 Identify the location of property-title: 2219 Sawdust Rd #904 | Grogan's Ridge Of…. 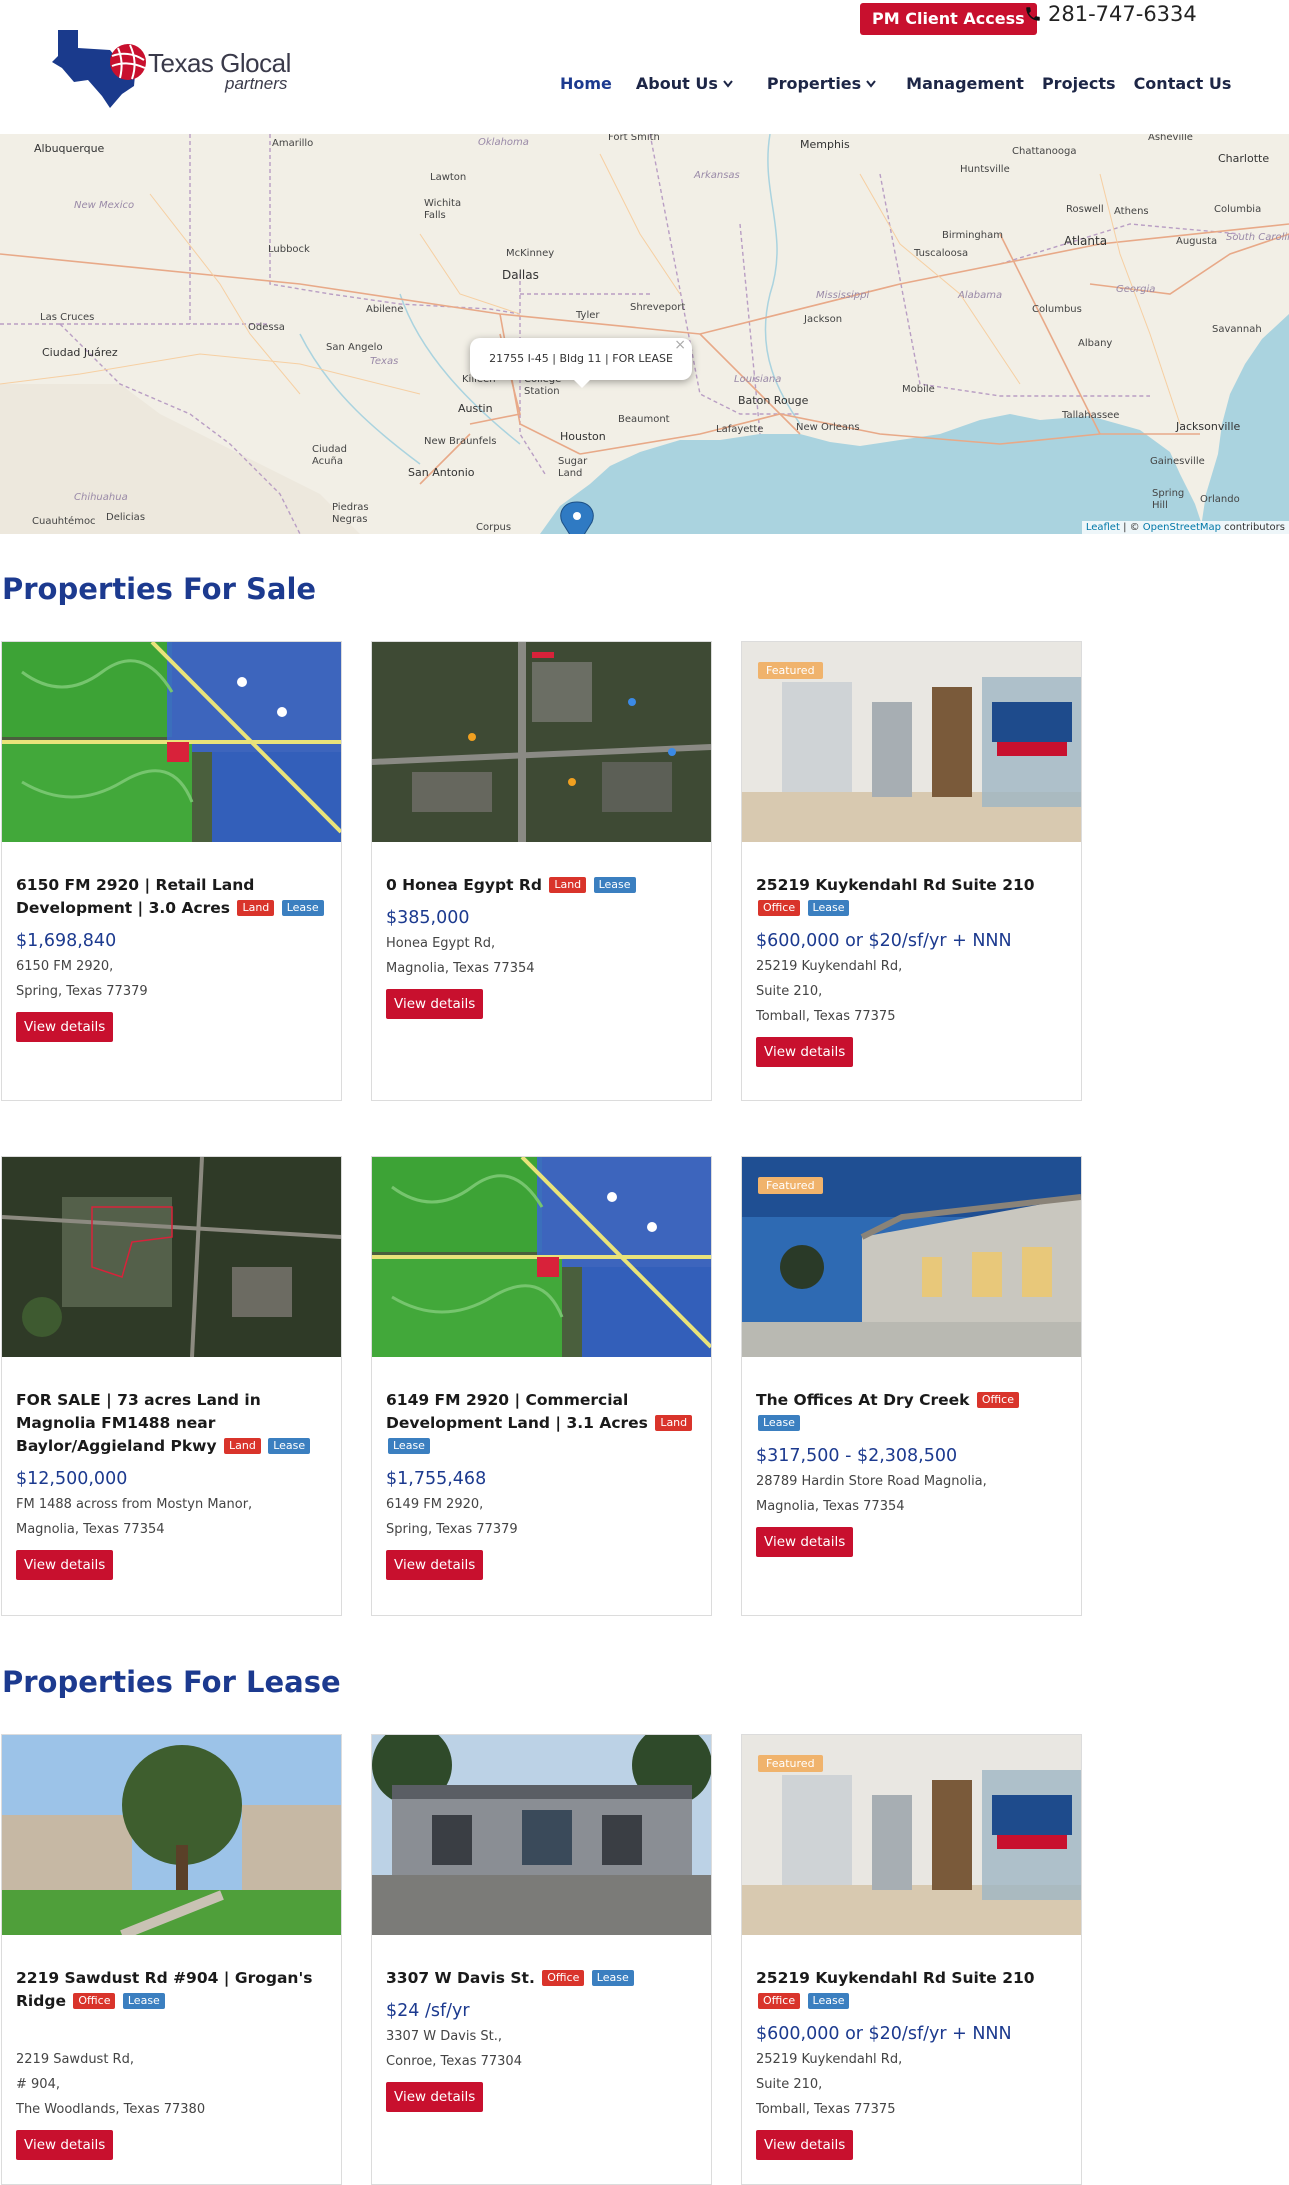
(171, 1990).